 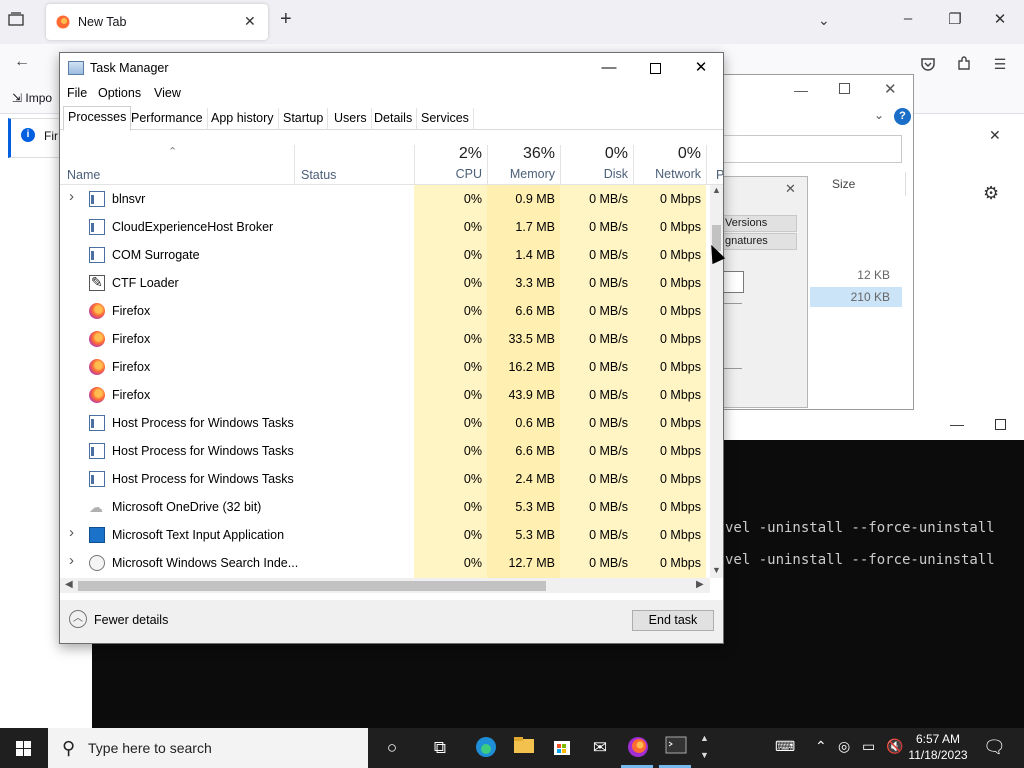 I want to click on scrollbar-thumb, so click(x=312, y=586).